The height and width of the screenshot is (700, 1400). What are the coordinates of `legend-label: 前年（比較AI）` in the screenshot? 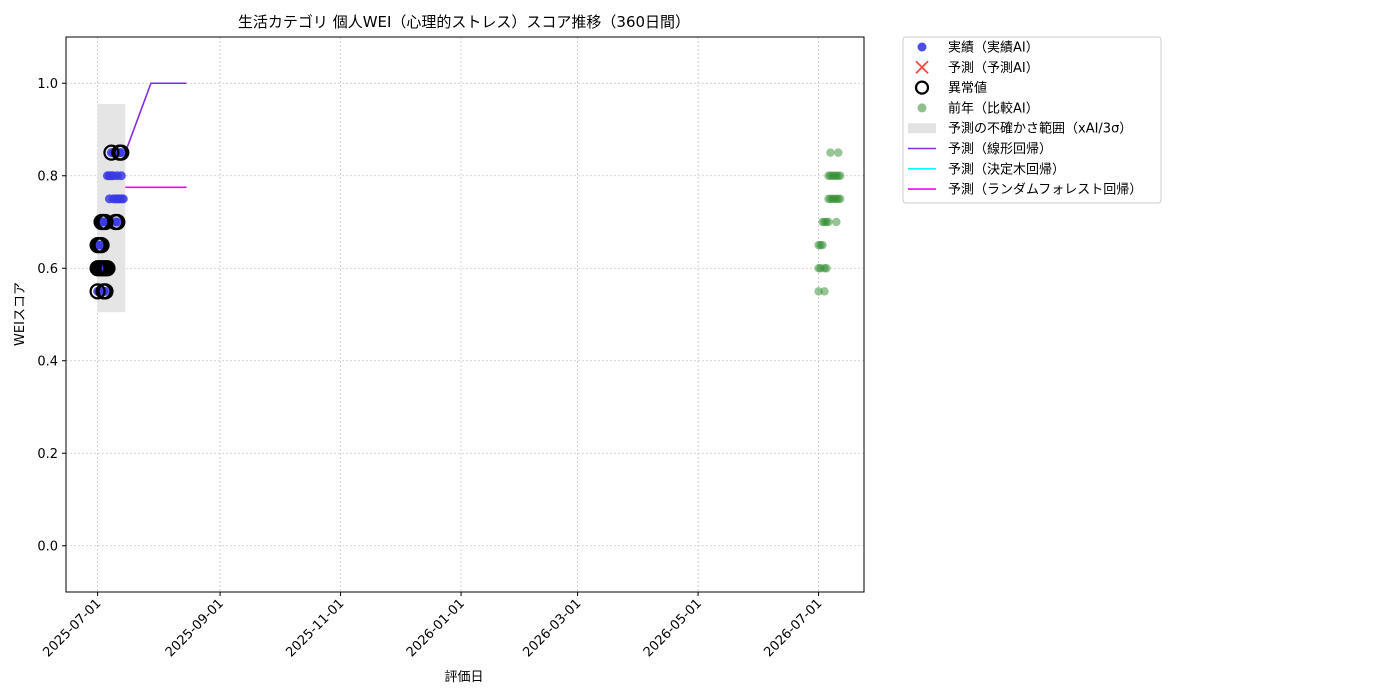 It's located at (993, 108).